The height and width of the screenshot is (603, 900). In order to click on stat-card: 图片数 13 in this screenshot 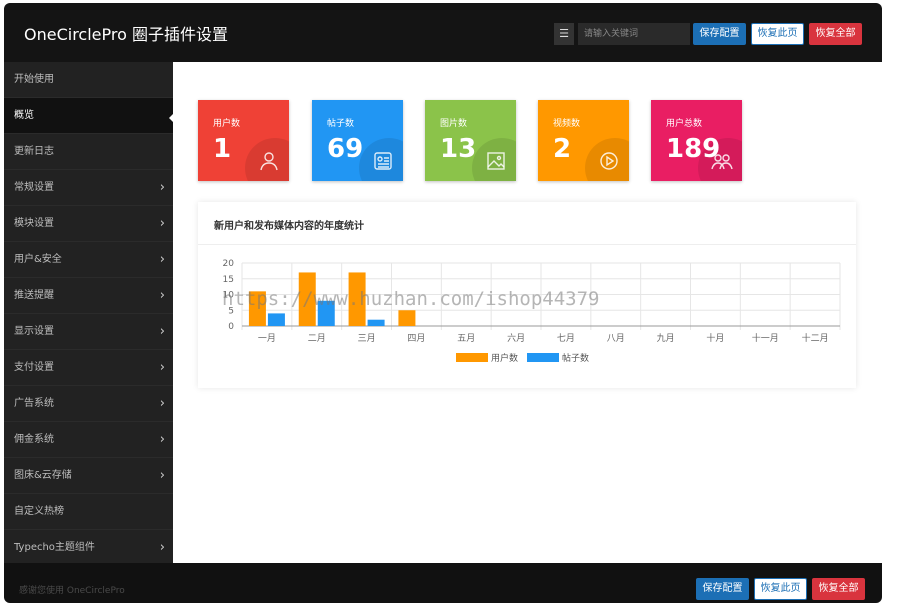, I will do `click(470, 140)`.